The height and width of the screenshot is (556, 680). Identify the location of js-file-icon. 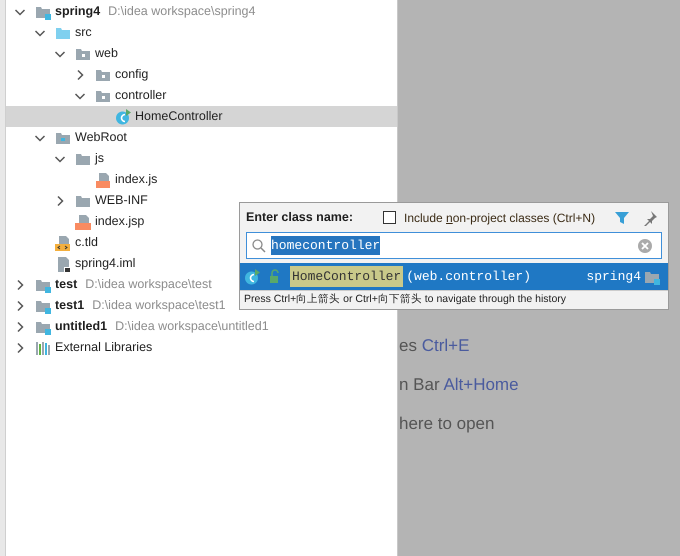
(103, 180).